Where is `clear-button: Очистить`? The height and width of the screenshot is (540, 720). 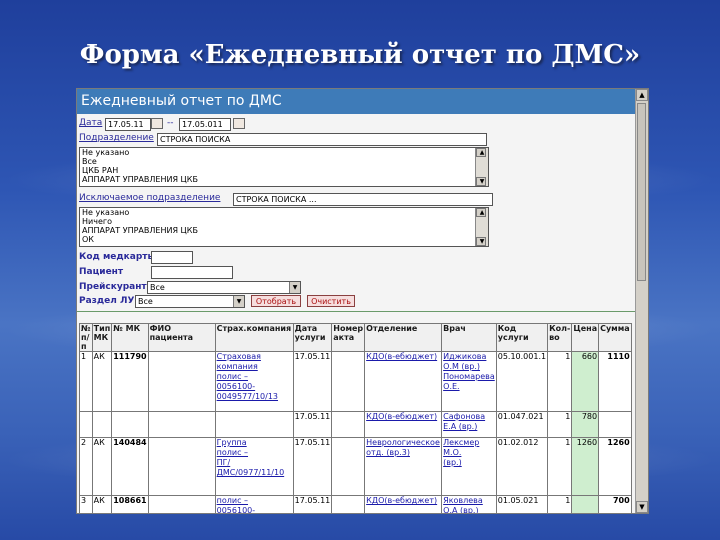
clear-button: Очистить is located at coordinates (331, 301).